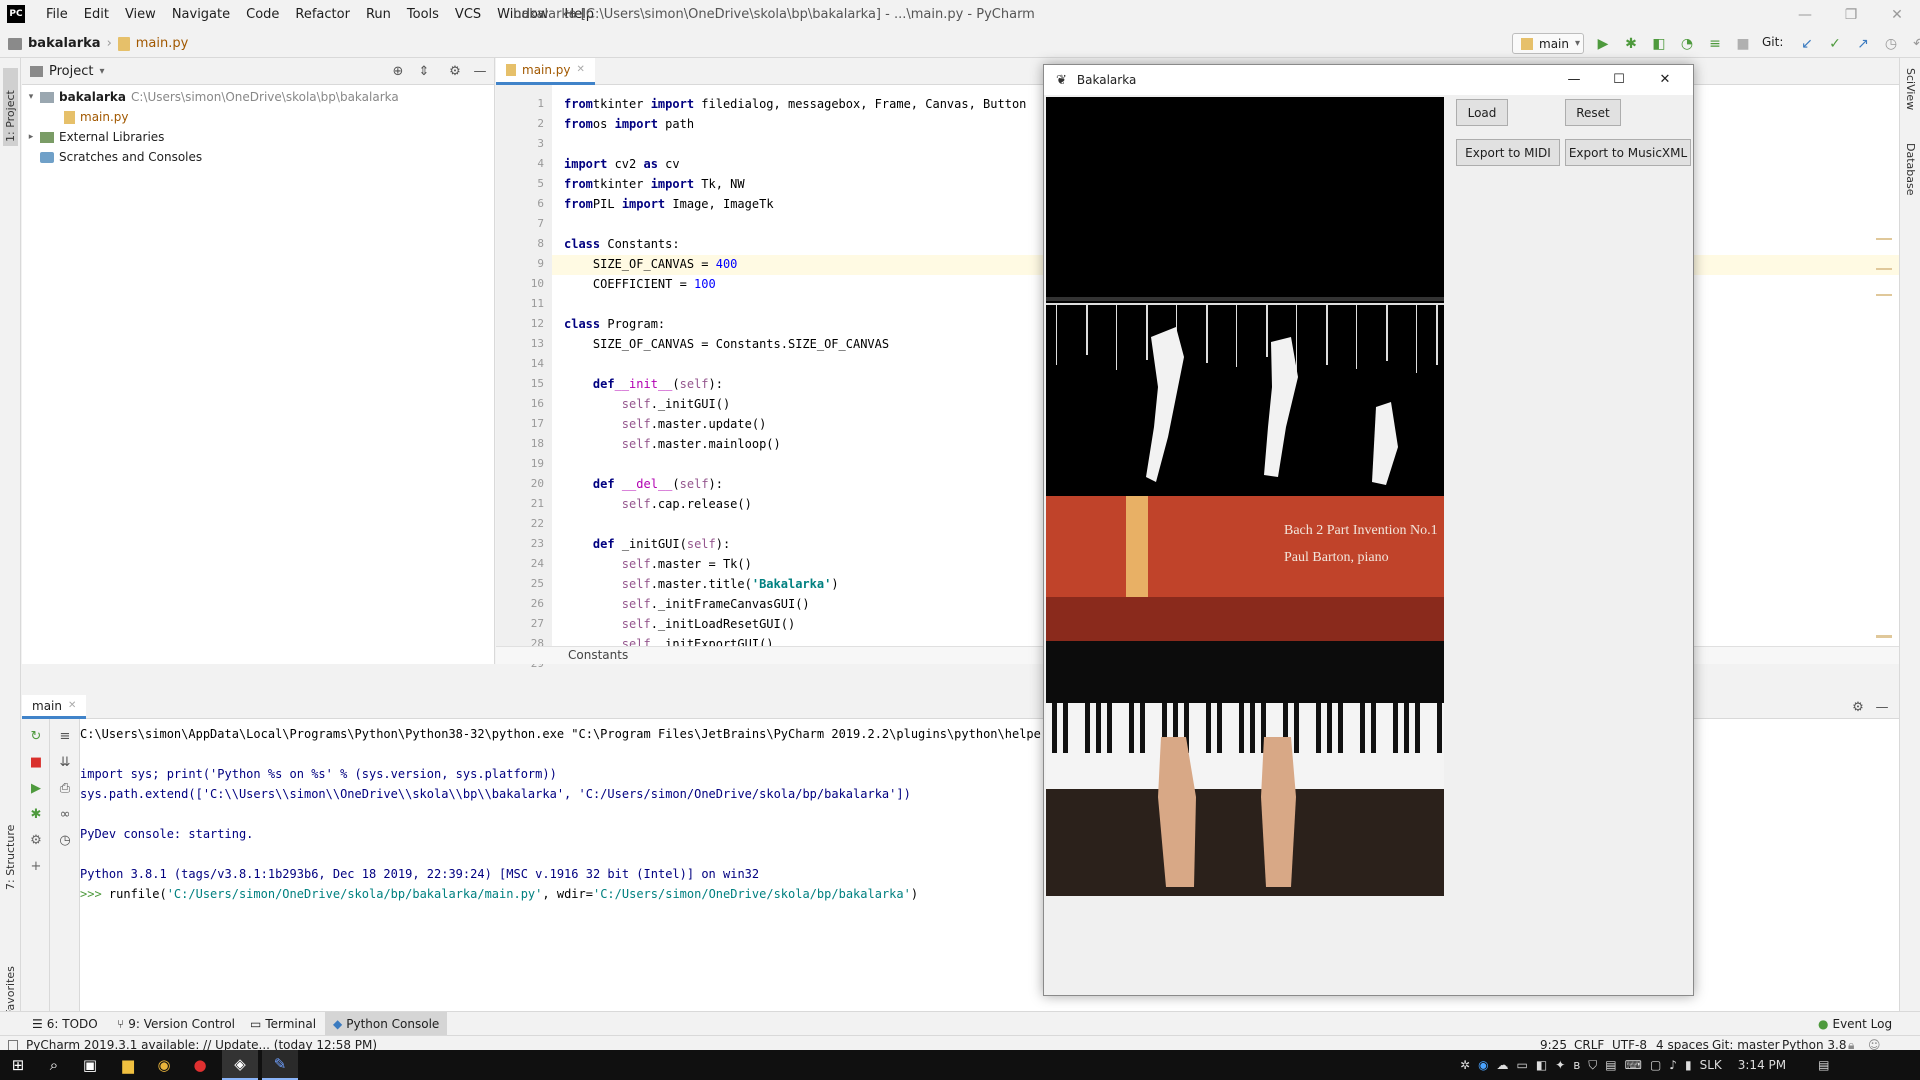 This screenshot has height=1080, width=1920. I want to click on drive-icon: ▭, so click(1522, 1065).